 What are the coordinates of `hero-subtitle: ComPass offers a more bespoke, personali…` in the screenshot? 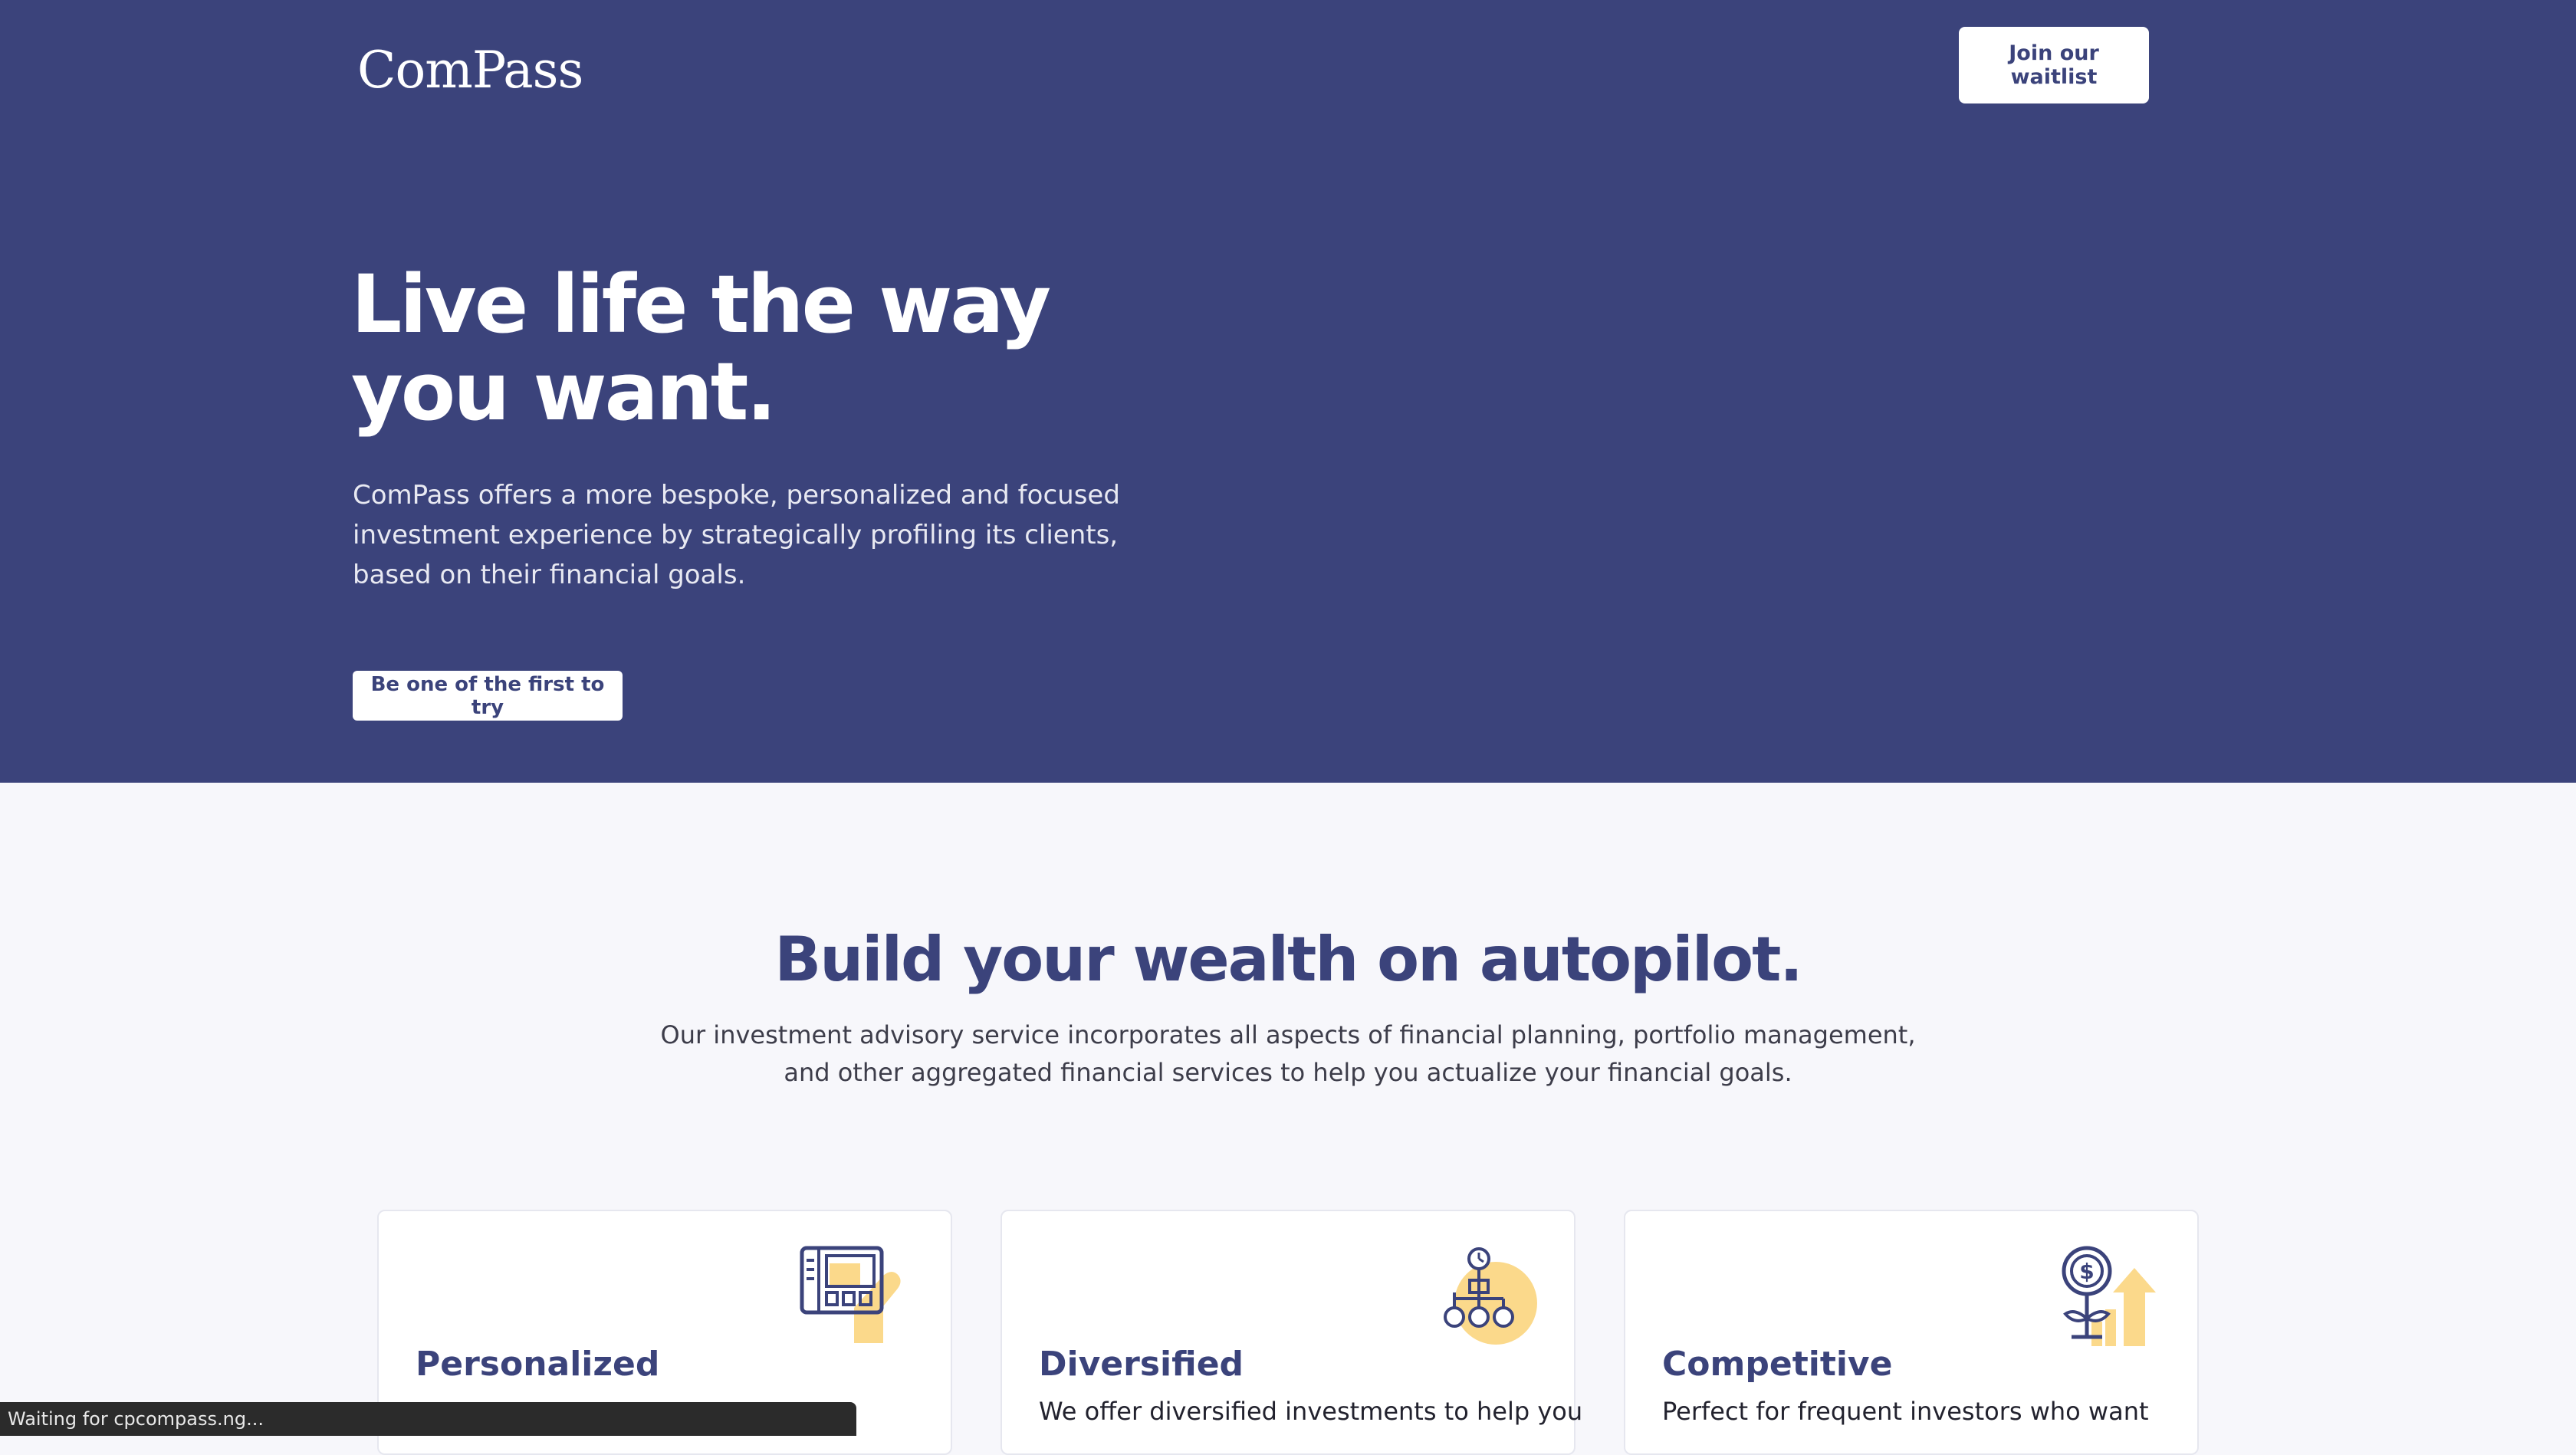 It's located at (737, 535).